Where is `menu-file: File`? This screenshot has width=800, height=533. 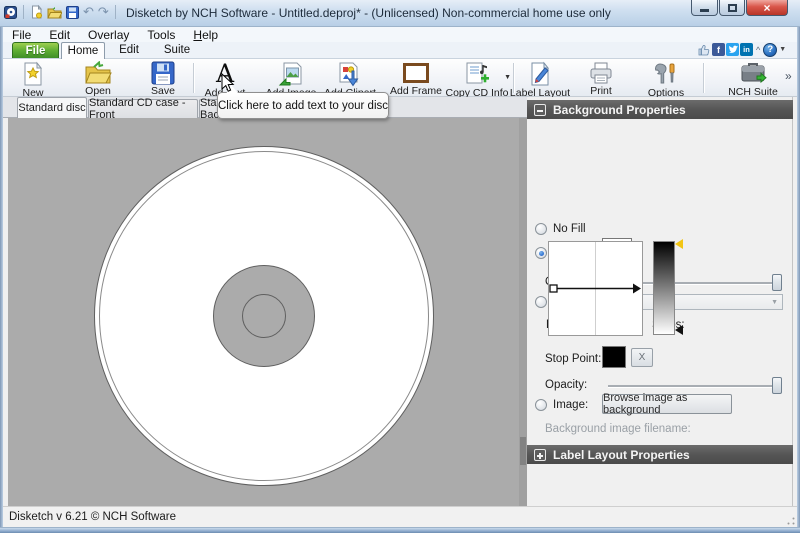 menu-file: File is located at coordinates (21, 35).